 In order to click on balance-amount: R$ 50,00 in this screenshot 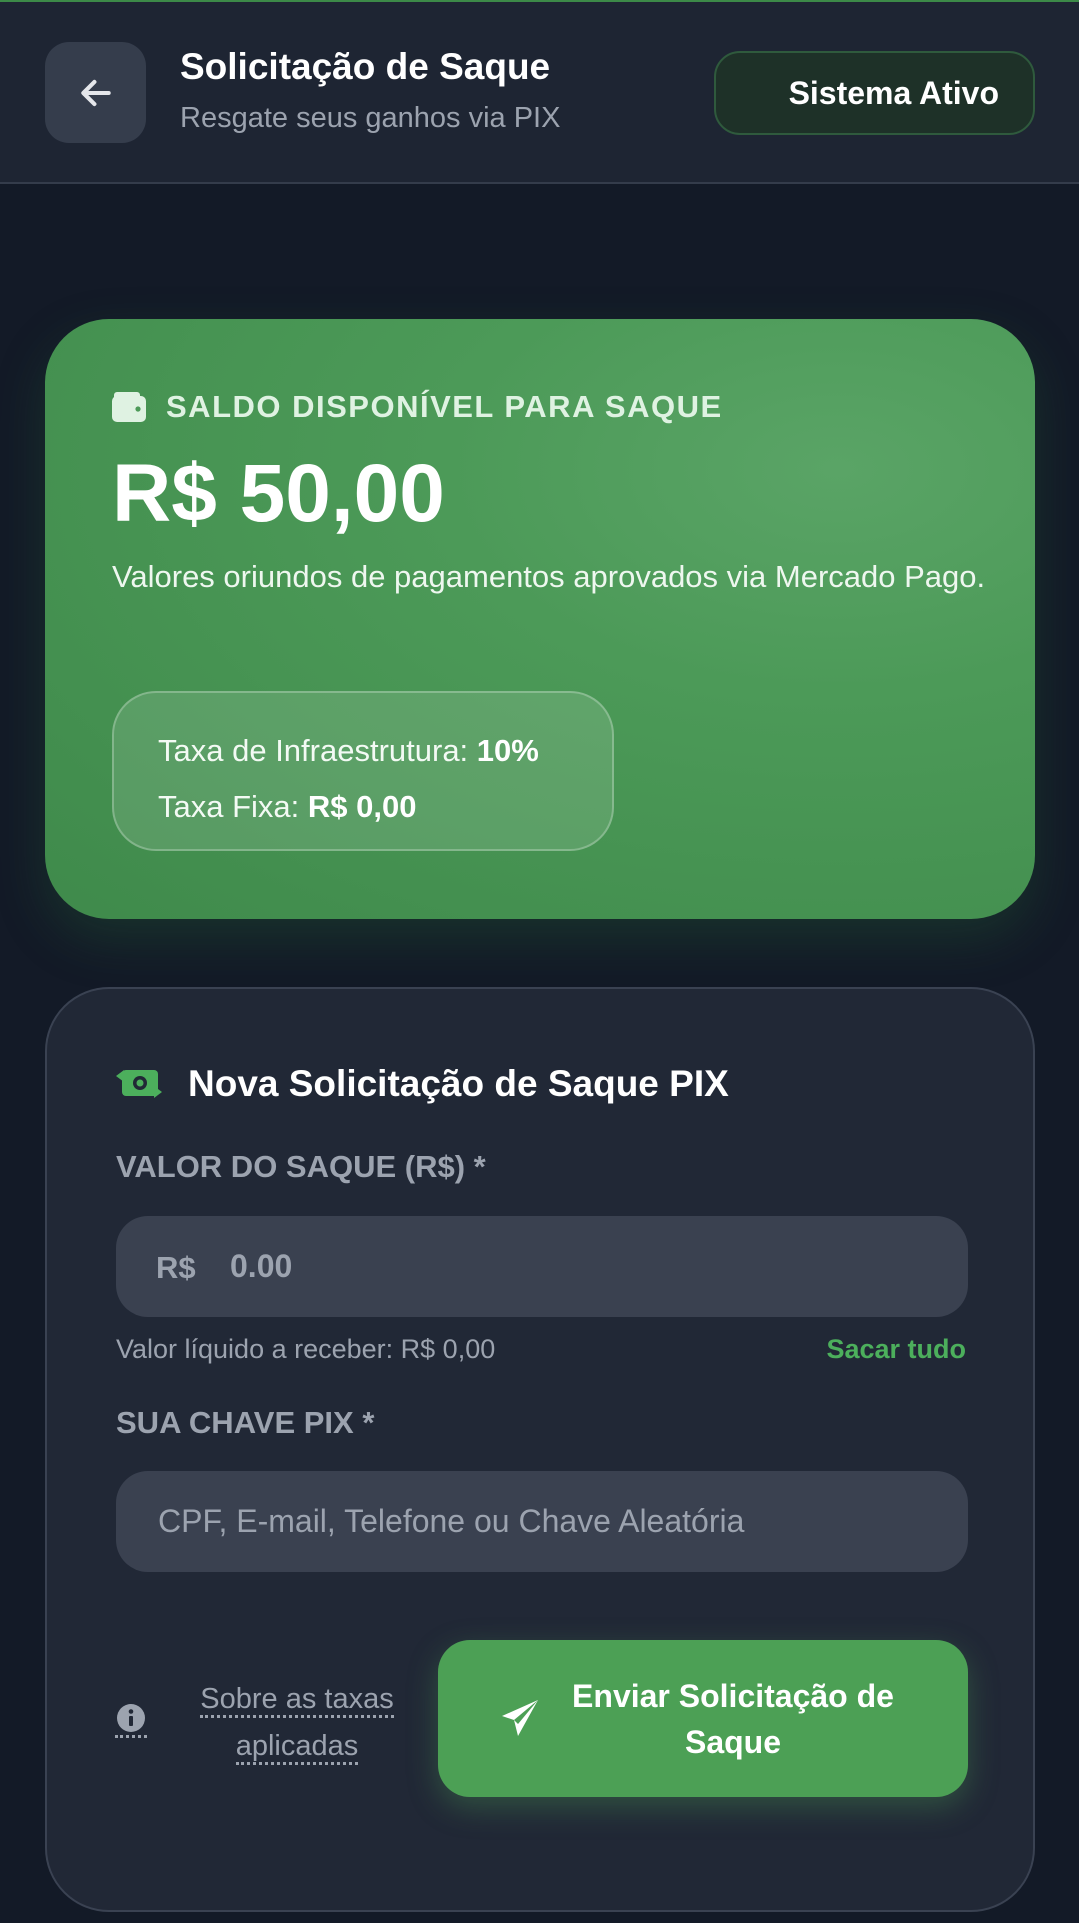, I will do `click(278, 493)`.